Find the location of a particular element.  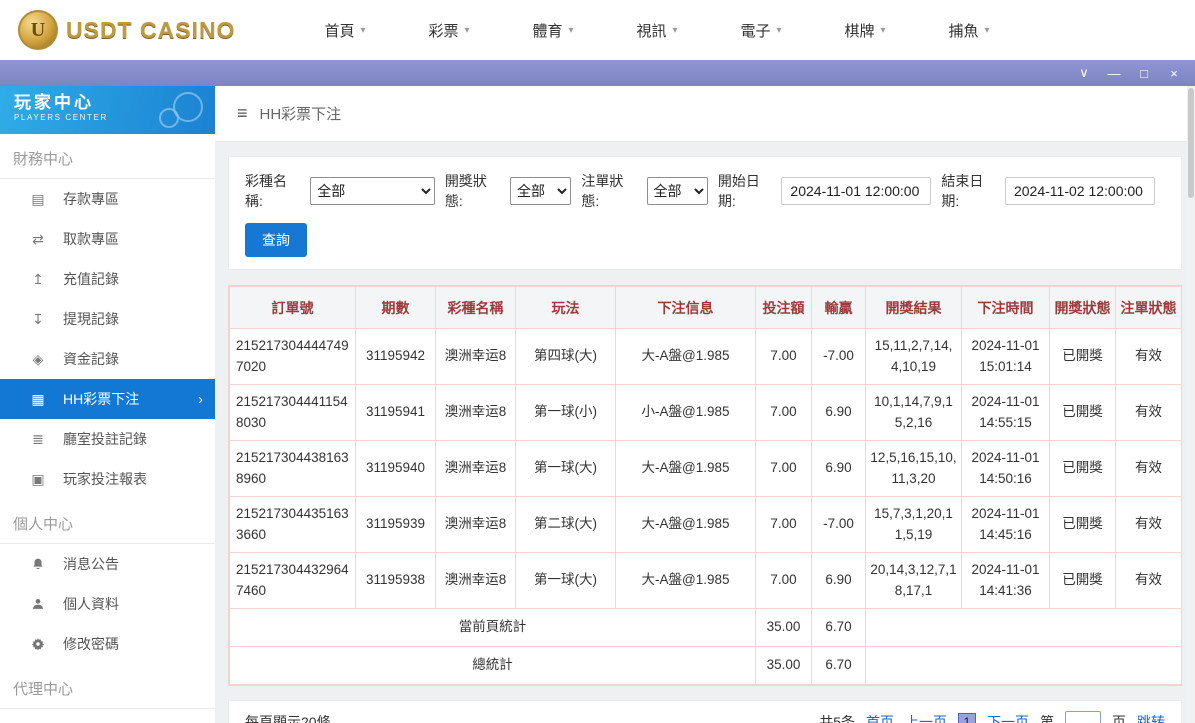

page-jump-button: 跳转 is located at coordinates (1151, 717).